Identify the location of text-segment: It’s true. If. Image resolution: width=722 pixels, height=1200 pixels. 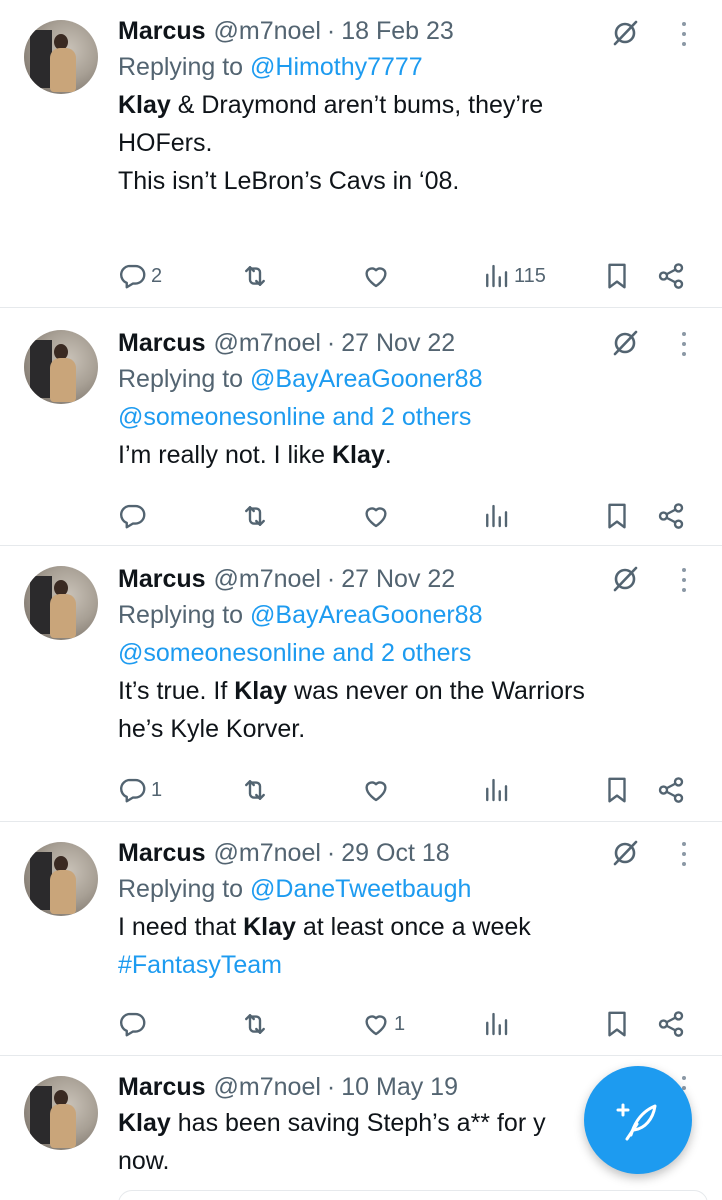
(176, 691).